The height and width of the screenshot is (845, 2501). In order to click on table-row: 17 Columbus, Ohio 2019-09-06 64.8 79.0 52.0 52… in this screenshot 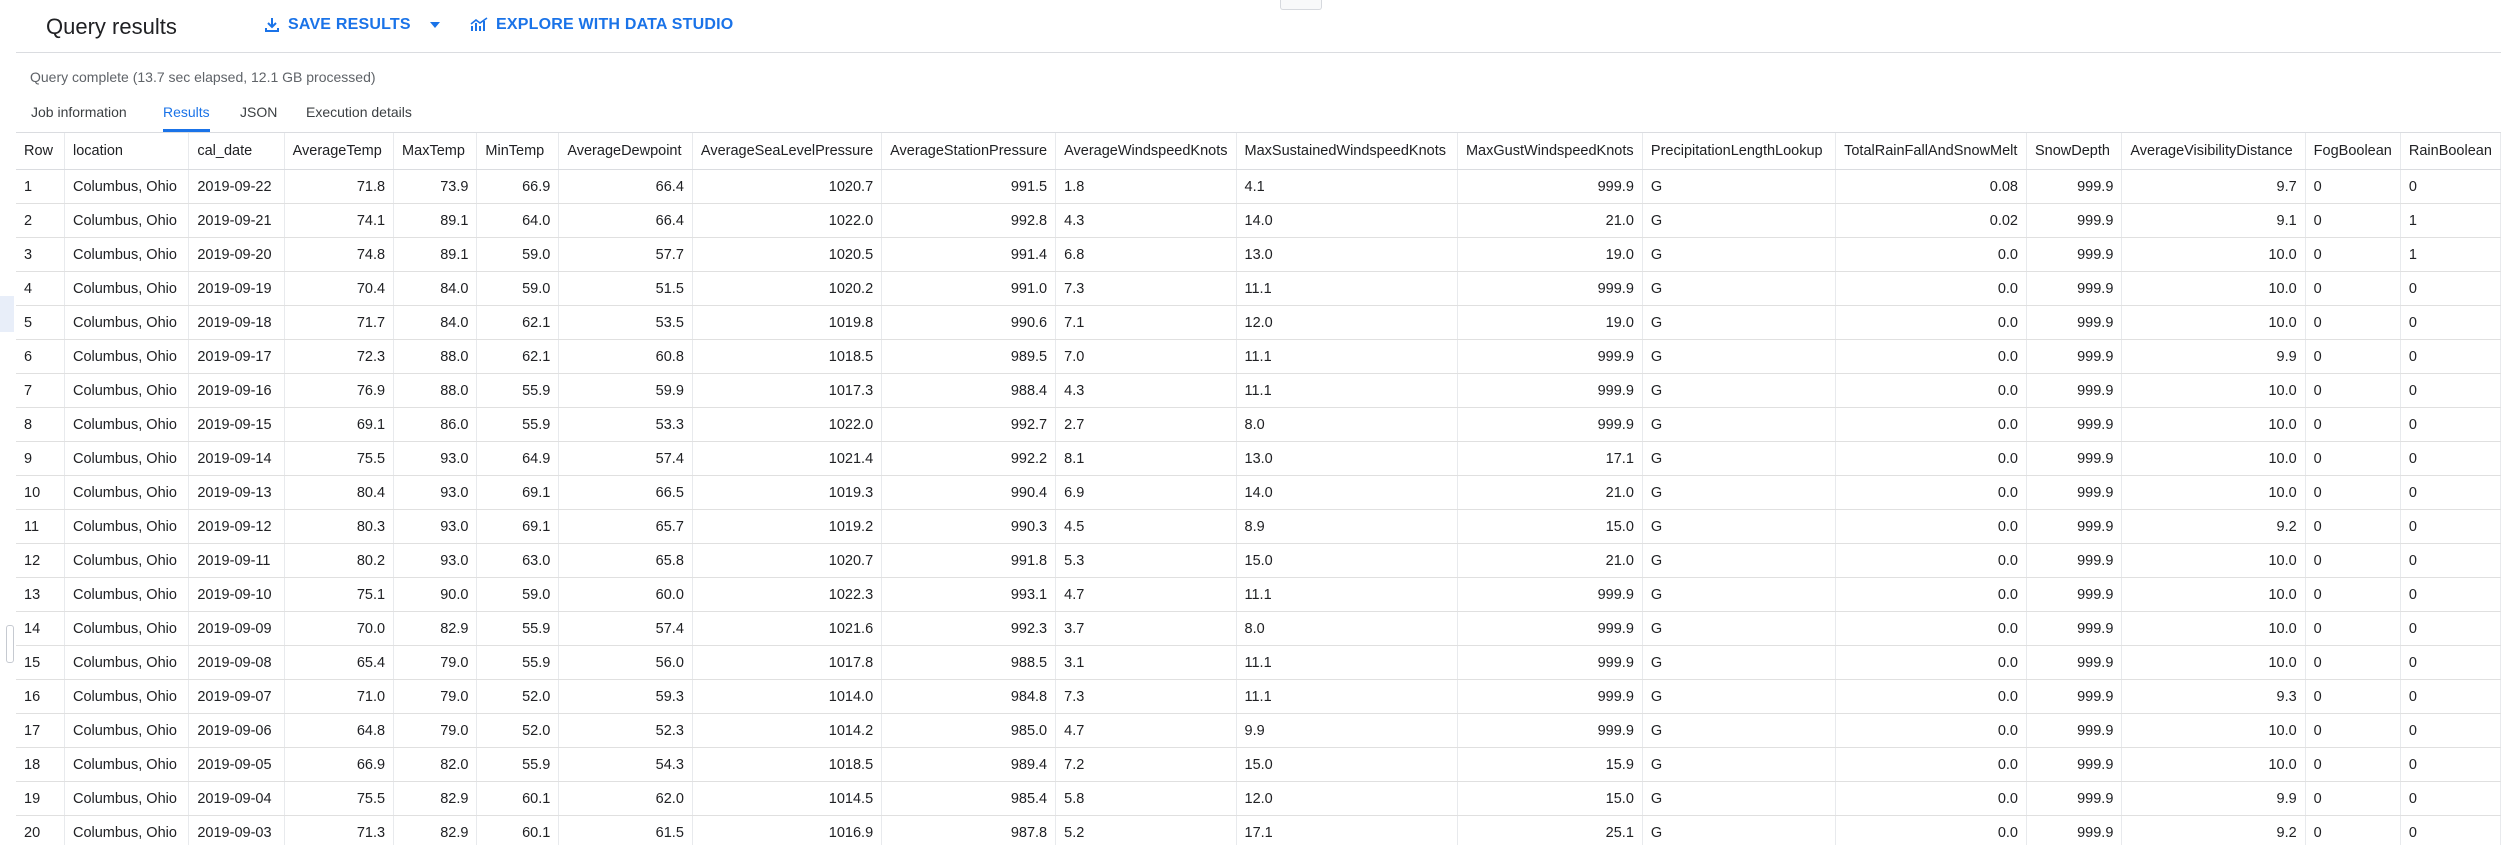, I will do `click(1258, 730)`.